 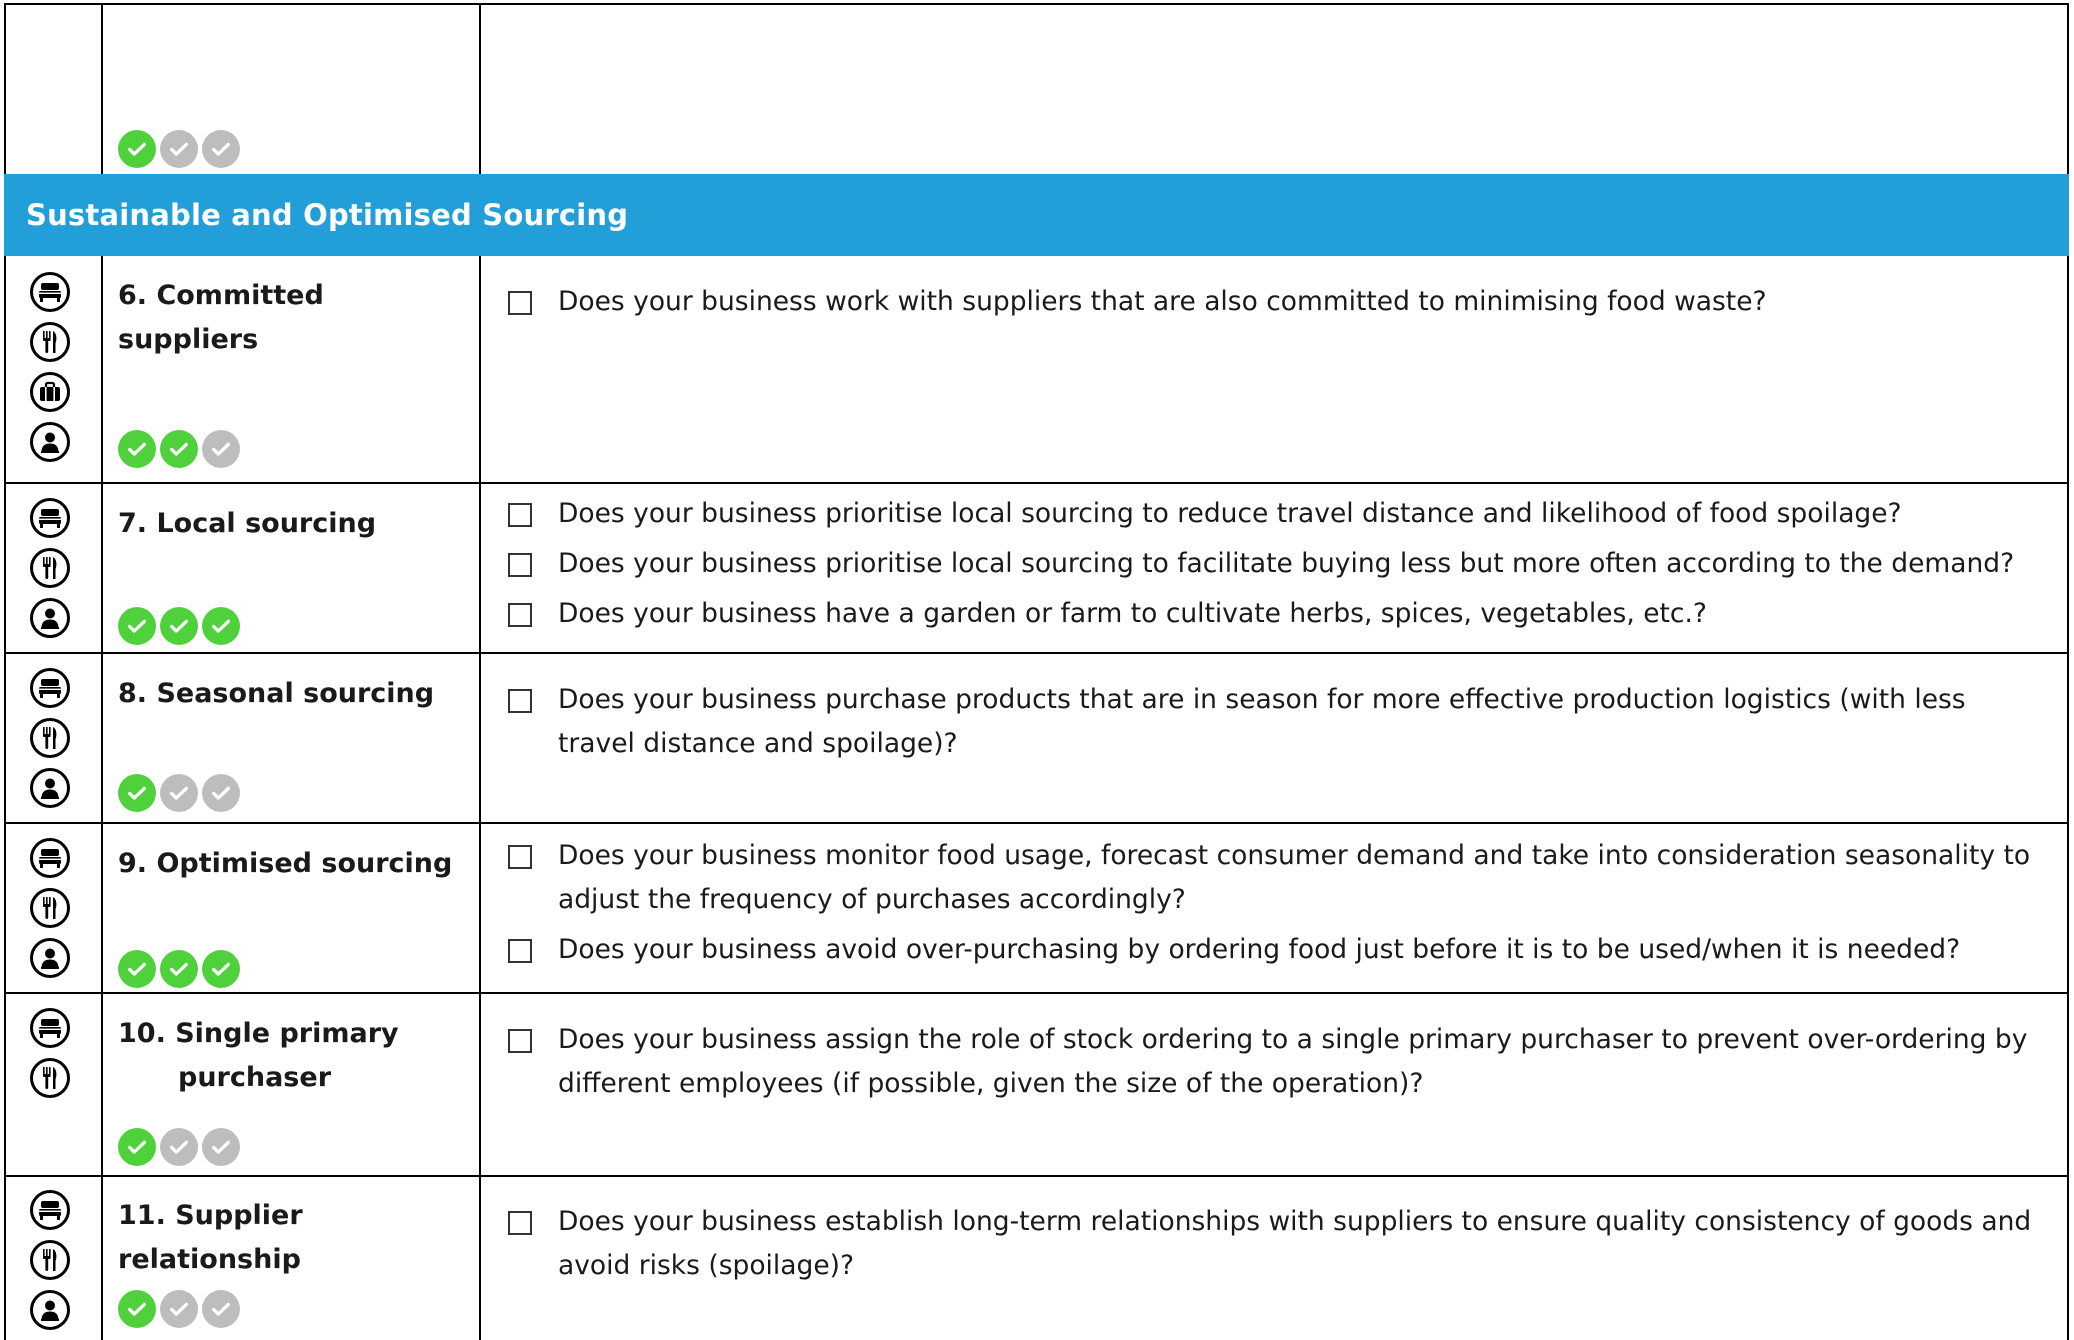 What do you see at coordinates (210, 1237) in the screenshot?
I see `topic-label: 11. Supplier relationship` at bounding box center [210, 1237].